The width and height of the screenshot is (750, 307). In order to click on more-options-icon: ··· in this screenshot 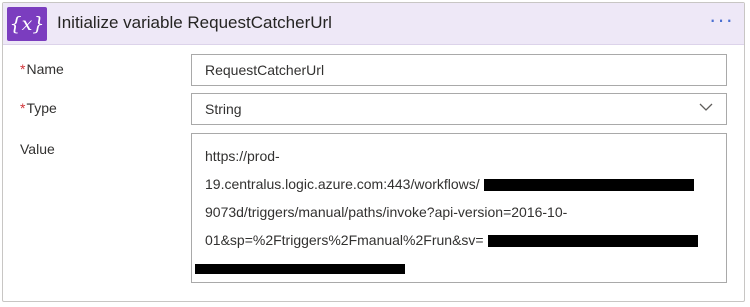, I will do `click(721, 20)`.